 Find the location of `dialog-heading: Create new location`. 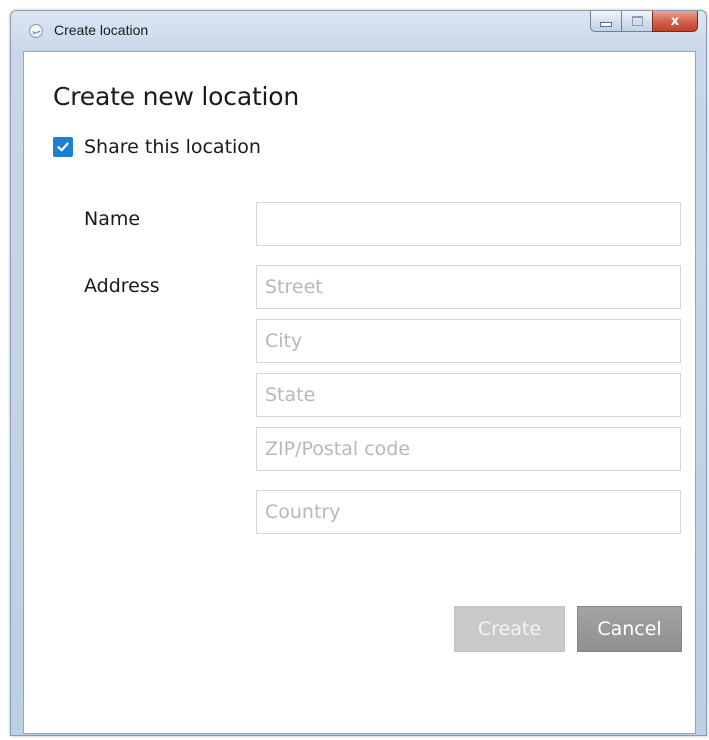

dialog-heading: Create new location is located at coordinates (176, 96).